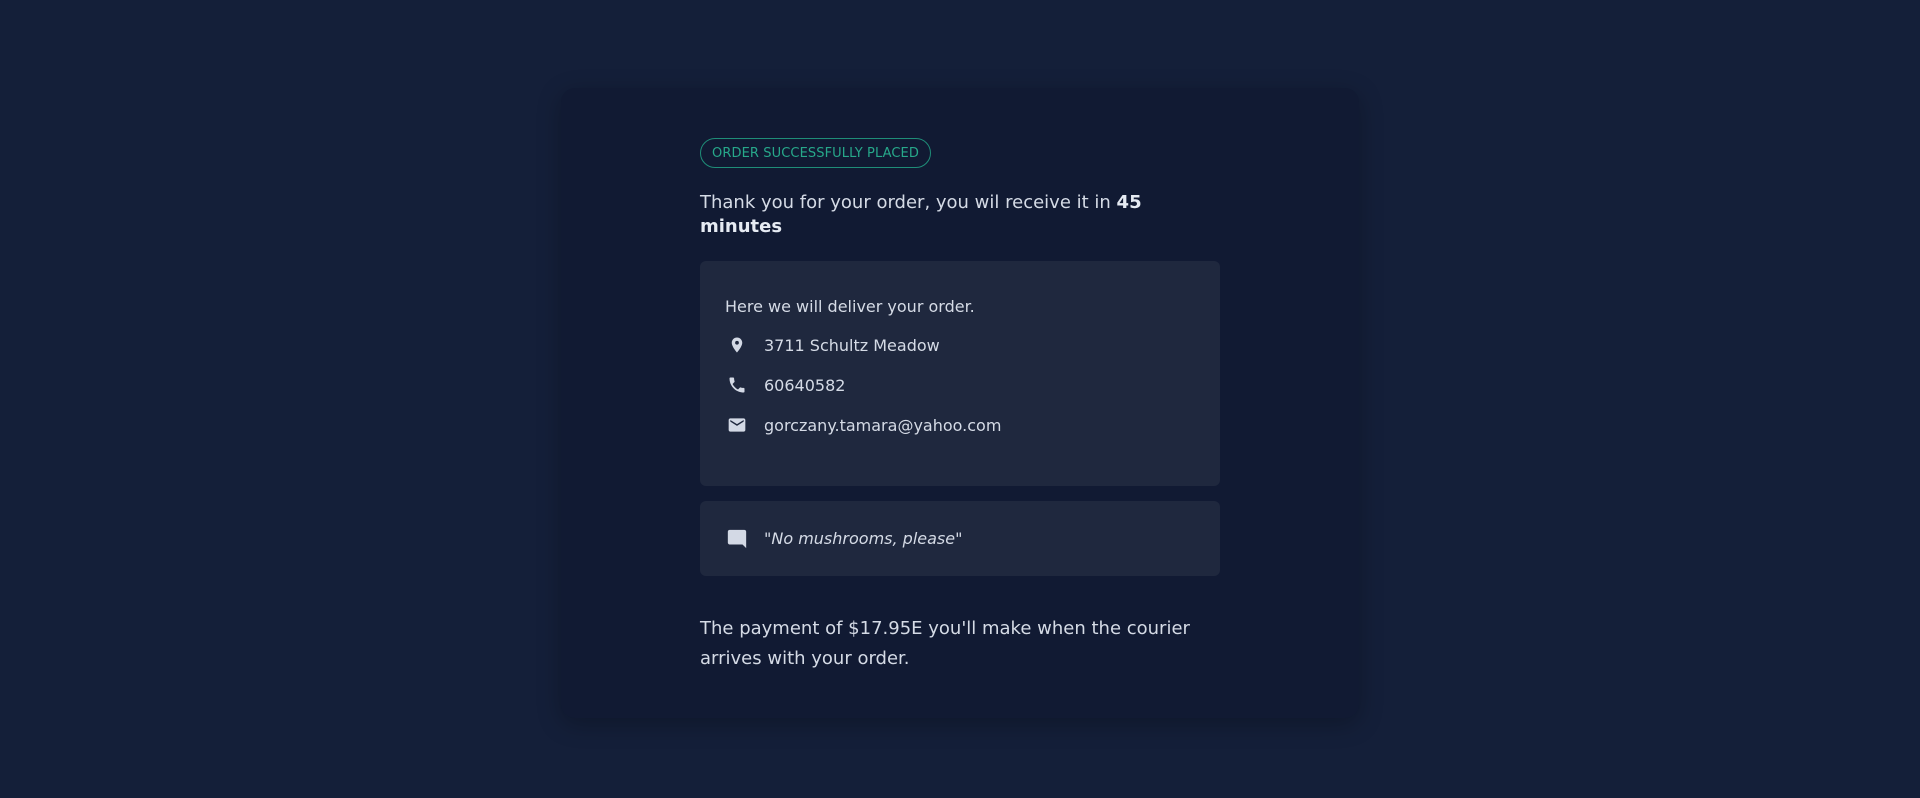  What do you see at coordinates (883, 425) in the screenshot?
I see `delivery-email: gorczany.tamara@yahoo.com` at bounding box center [883, 425].